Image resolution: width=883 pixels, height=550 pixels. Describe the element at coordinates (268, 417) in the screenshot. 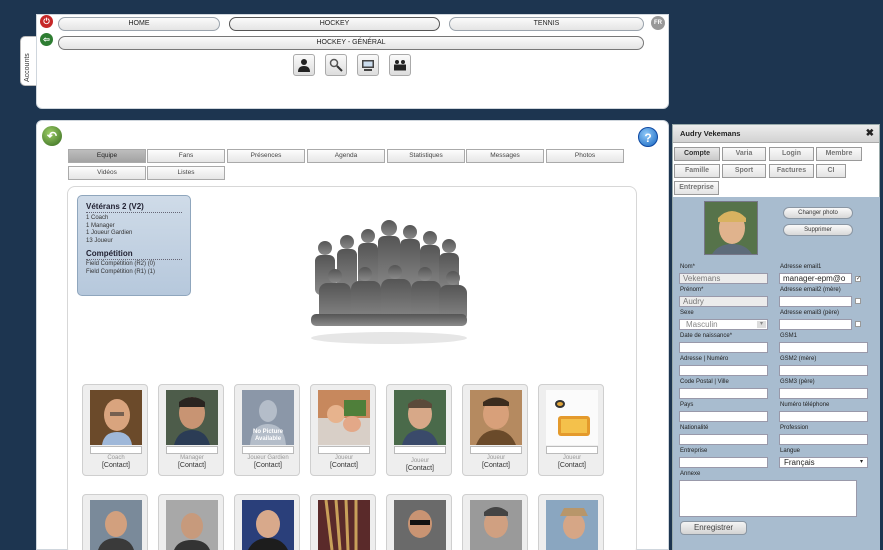

I see `no-picture-placeholder: No Picture Available` at that location.